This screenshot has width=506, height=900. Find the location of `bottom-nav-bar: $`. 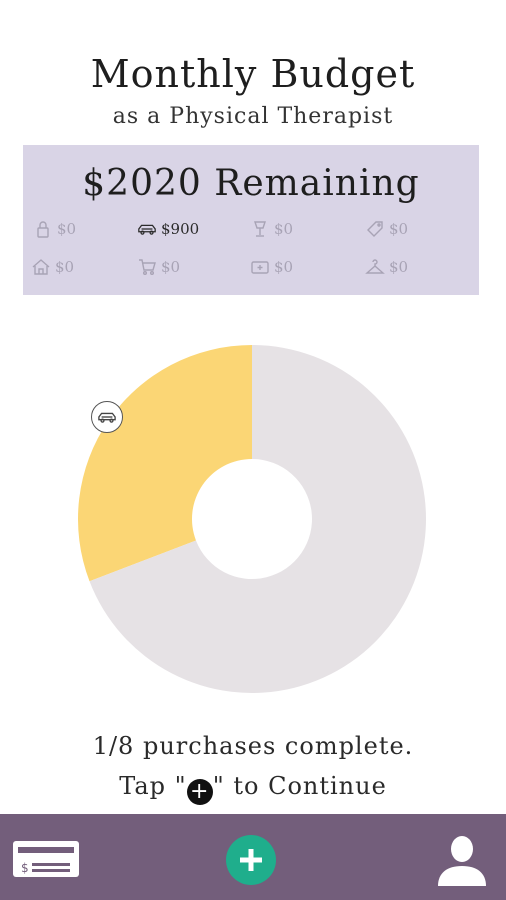

bottom-nav-bar: $ is located at coordinates (253, 857).